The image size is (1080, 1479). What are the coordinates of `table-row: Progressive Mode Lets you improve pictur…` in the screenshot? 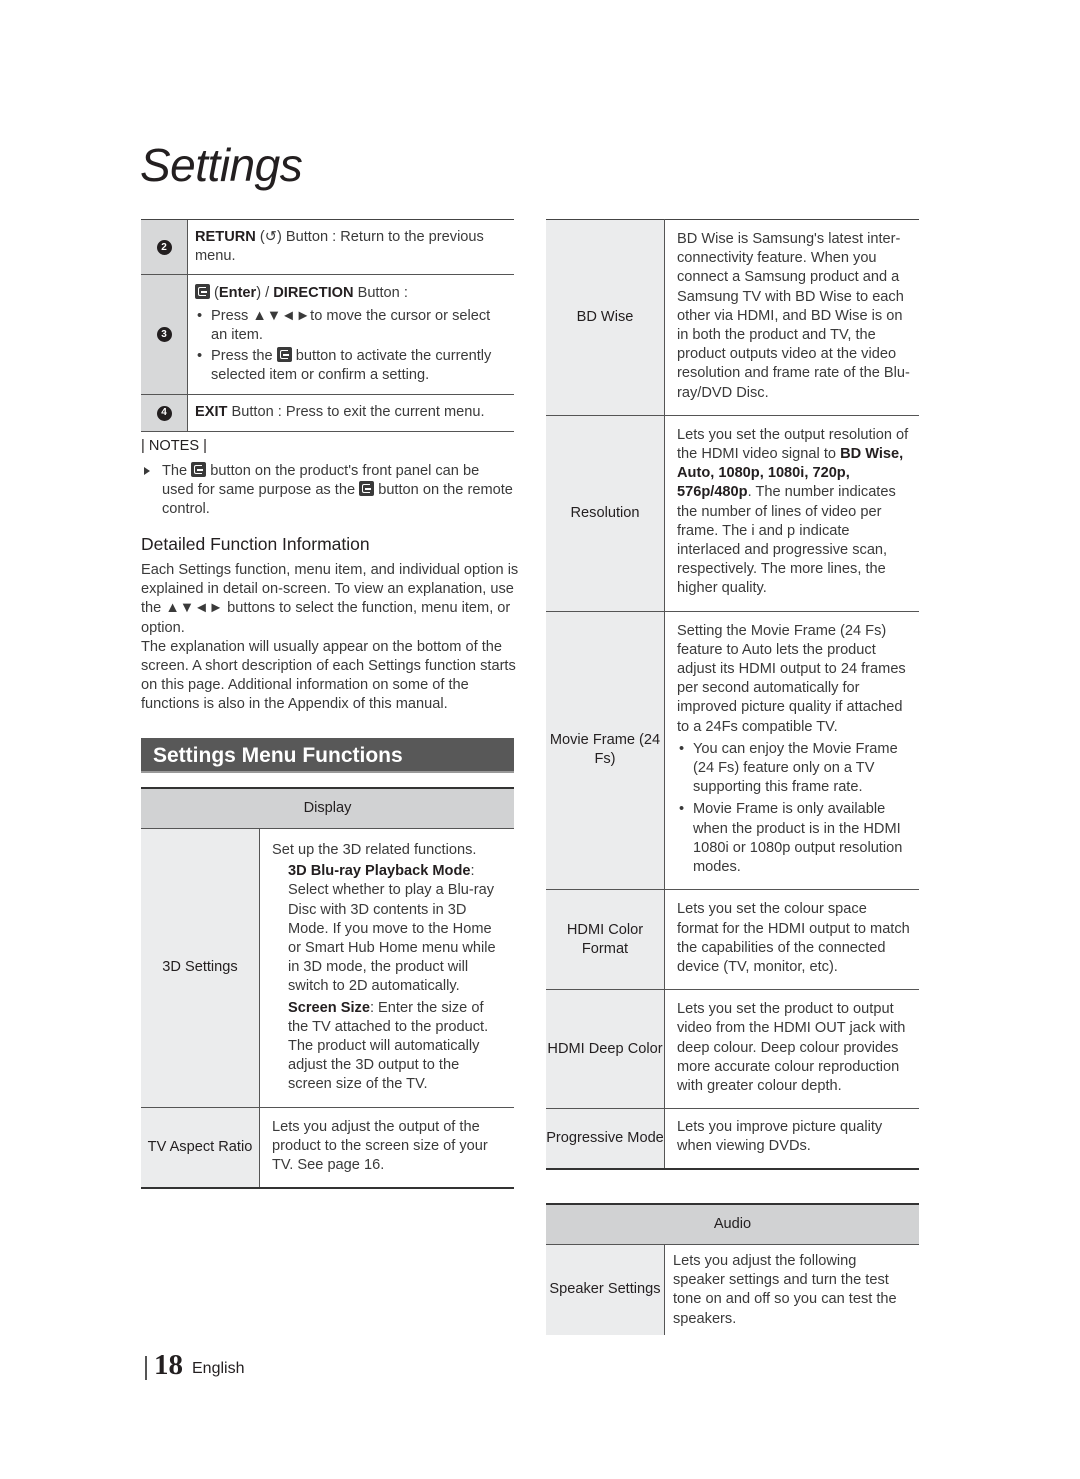 It's located at (732, 1139).